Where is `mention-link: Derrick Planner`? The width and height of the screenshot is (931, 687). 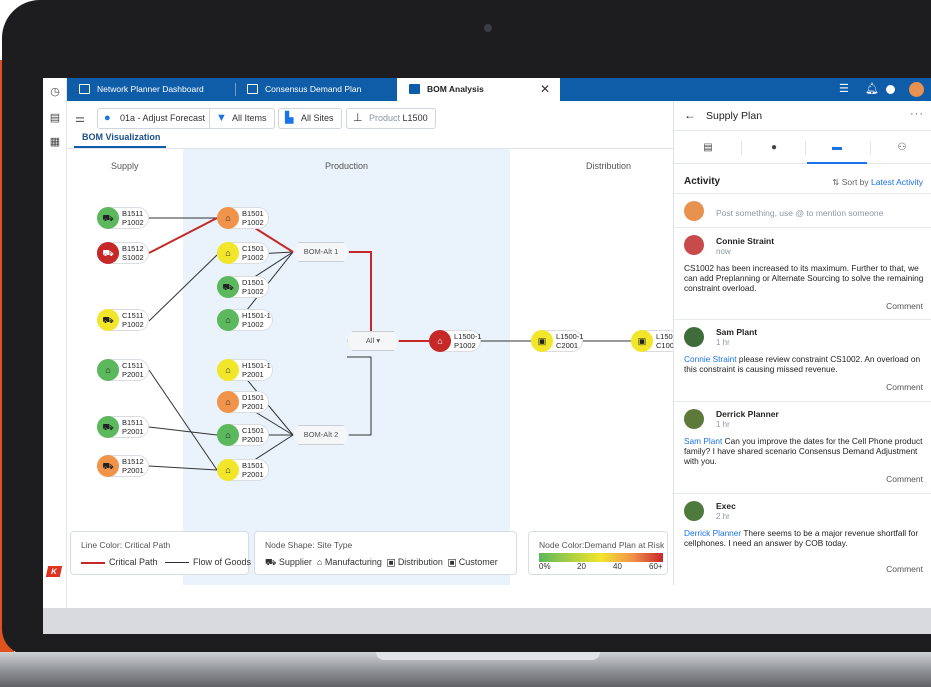
mention-link: Derrick Planner is located at coordinates (712, 533).